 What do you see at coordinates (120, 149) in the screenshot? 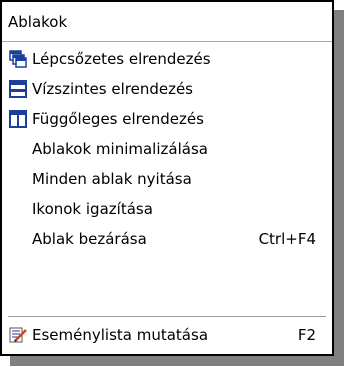
I see `menu-item-label: Ablakok minimalizálása` at bounding box center [120, 149].